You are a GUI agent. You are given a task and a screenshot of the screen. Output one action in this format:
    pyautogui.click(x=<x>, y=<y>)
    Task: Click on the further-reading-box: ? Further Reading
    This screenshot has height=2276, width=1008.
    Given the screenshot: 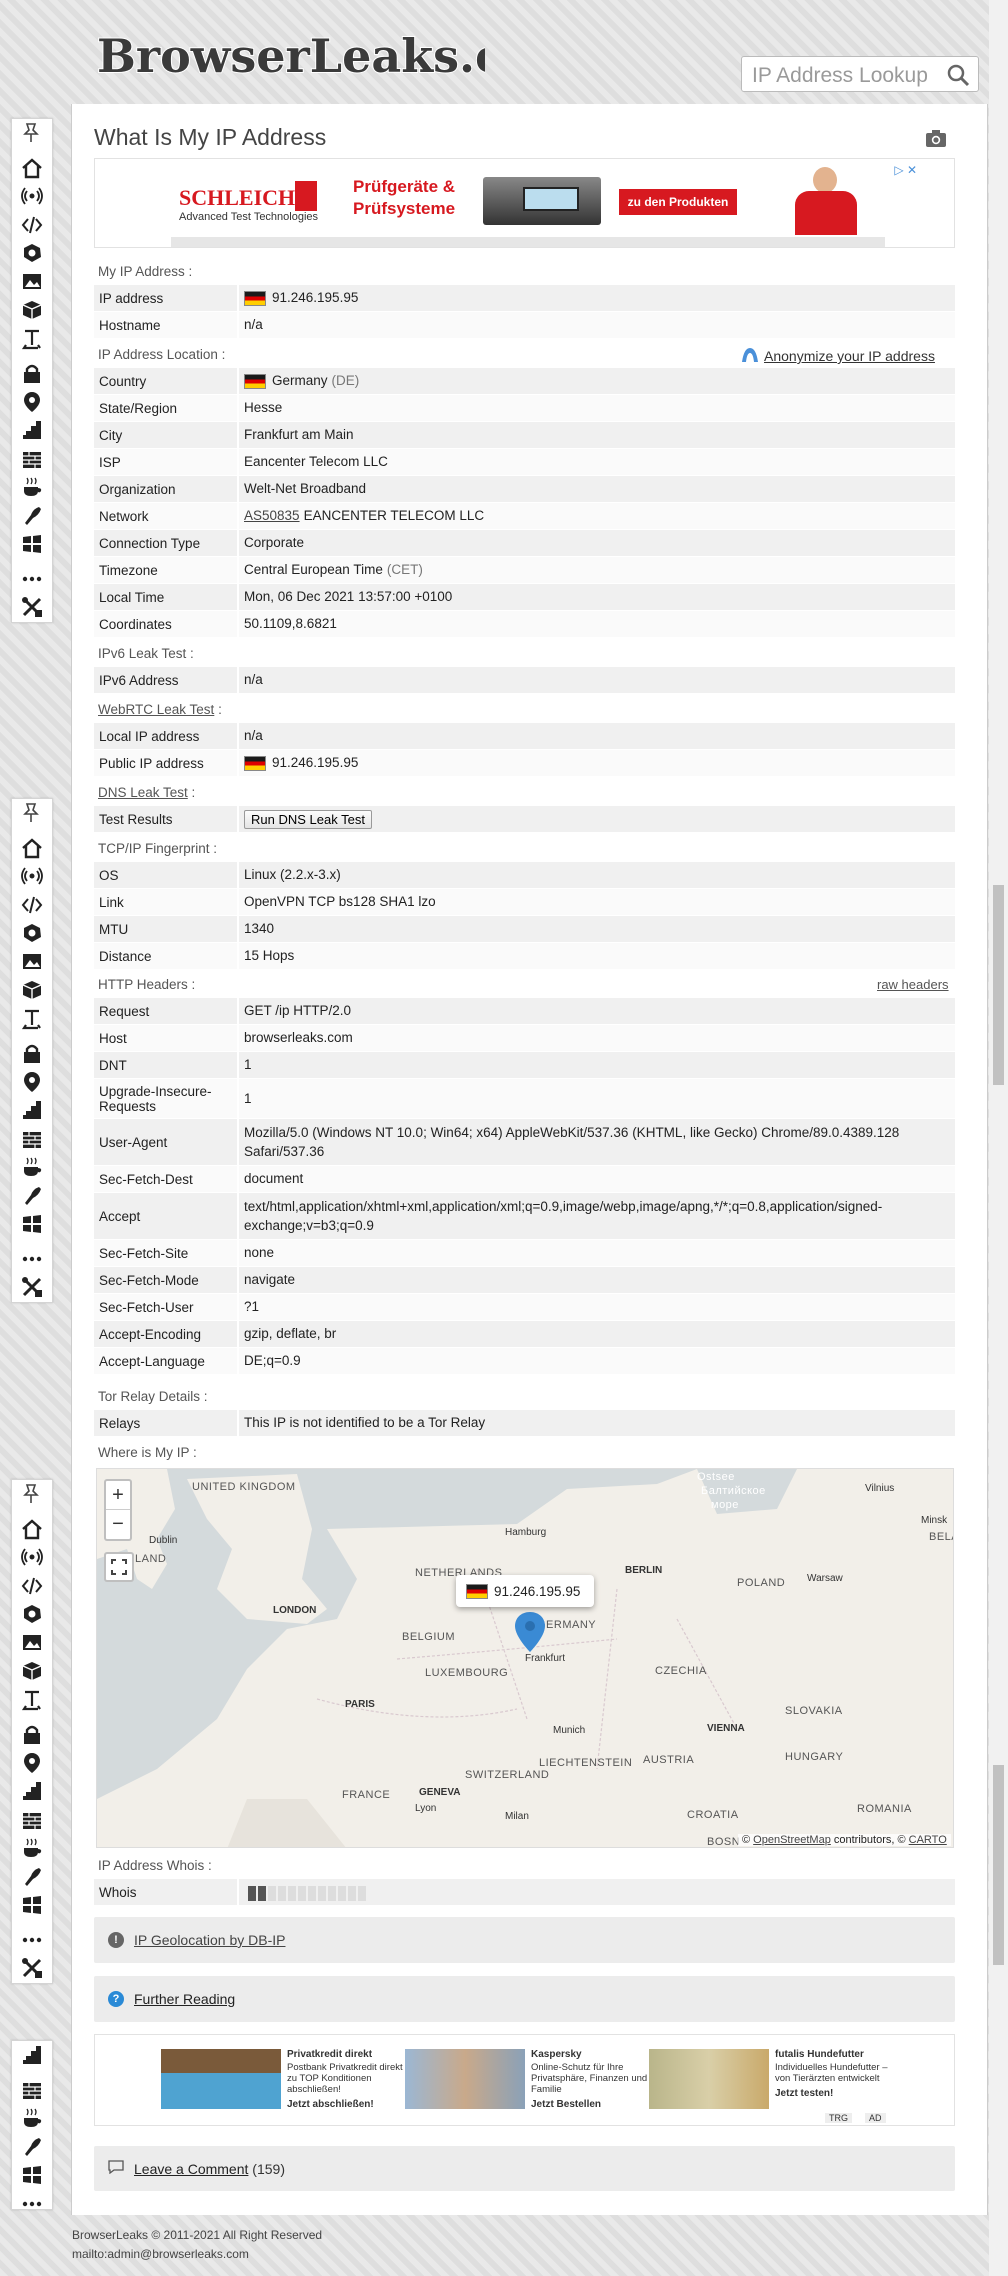 What is the action you would take?
    pyautogui.click(x=524, y=1999)
    